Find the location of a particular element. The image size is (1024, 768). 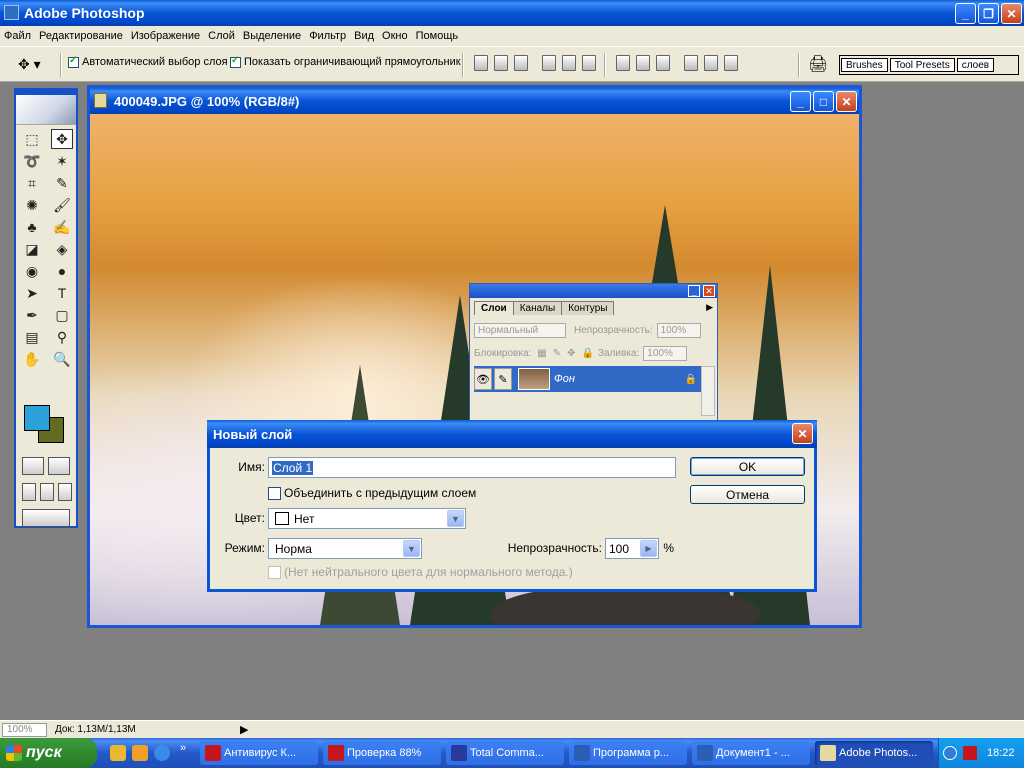

quick-mask-icon is located at coordinates (59, 466).